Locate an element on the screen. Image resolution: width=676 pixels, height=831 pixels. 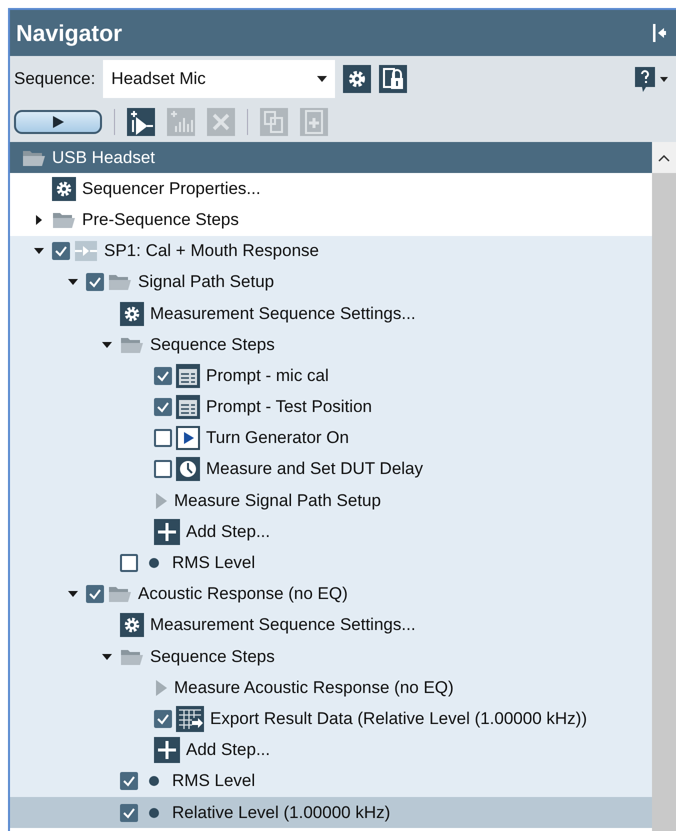
tree-row: Measure Acoustic Response (no EQ) is located at coordinates (331, 688).